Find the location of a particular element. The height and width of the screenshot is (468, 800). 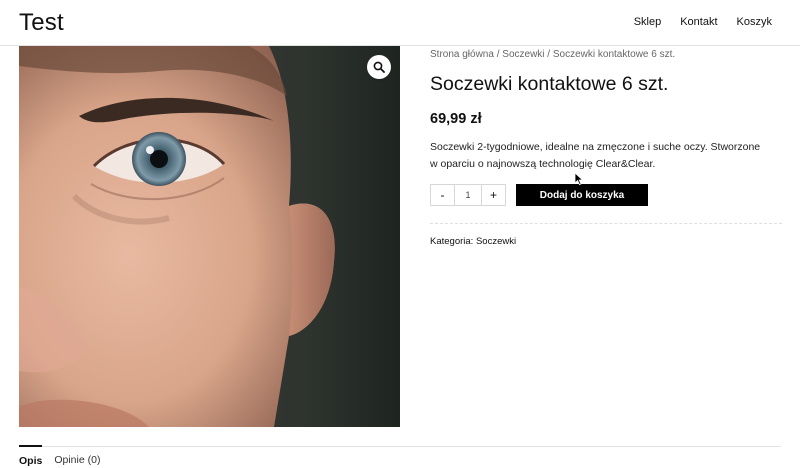

product-price: 69,99 zł is located at coordinates (456, 119).